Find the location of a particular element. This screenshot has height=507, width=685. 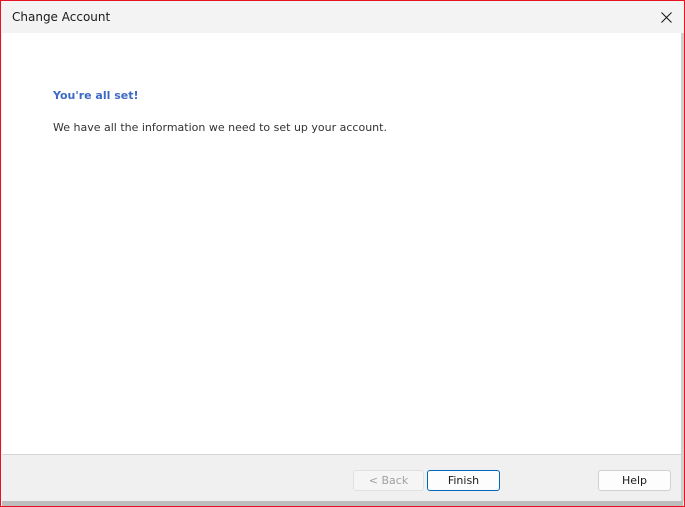

close-button is located at coordinates (666, 17).